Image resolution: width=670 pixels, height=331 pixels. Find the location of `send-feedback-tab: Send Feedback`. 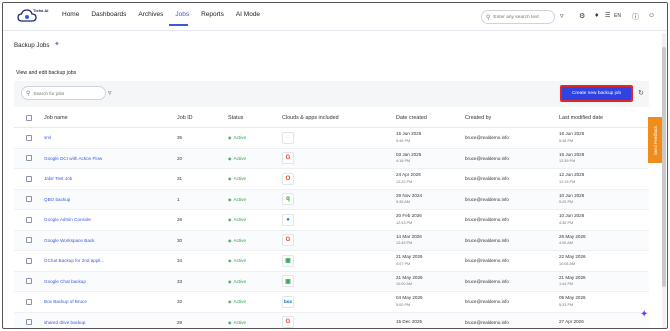

send-feedback-tab: Send Feedback is located at coordinates (655, 140).